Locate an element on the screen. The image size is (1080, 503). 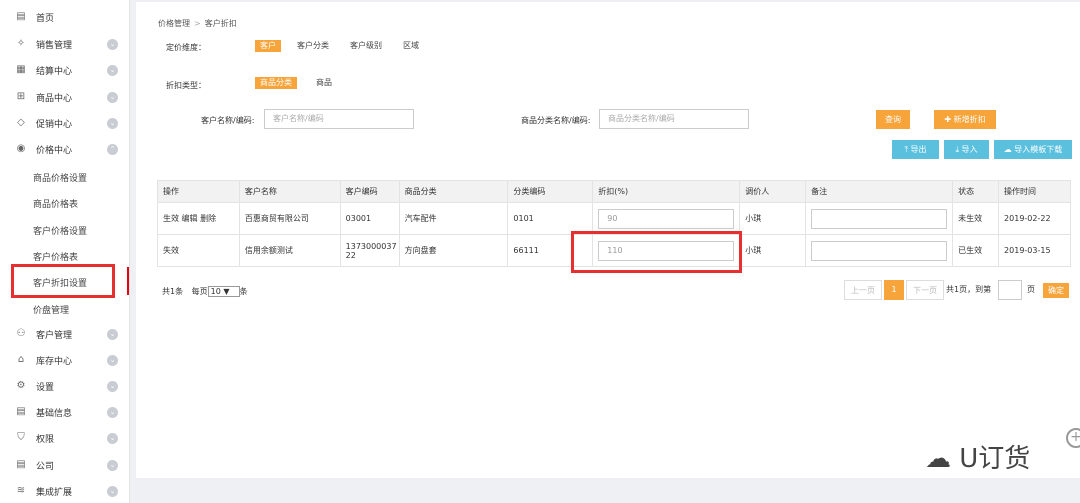
row-actions: 失效 is located at coordinates (198, 250).